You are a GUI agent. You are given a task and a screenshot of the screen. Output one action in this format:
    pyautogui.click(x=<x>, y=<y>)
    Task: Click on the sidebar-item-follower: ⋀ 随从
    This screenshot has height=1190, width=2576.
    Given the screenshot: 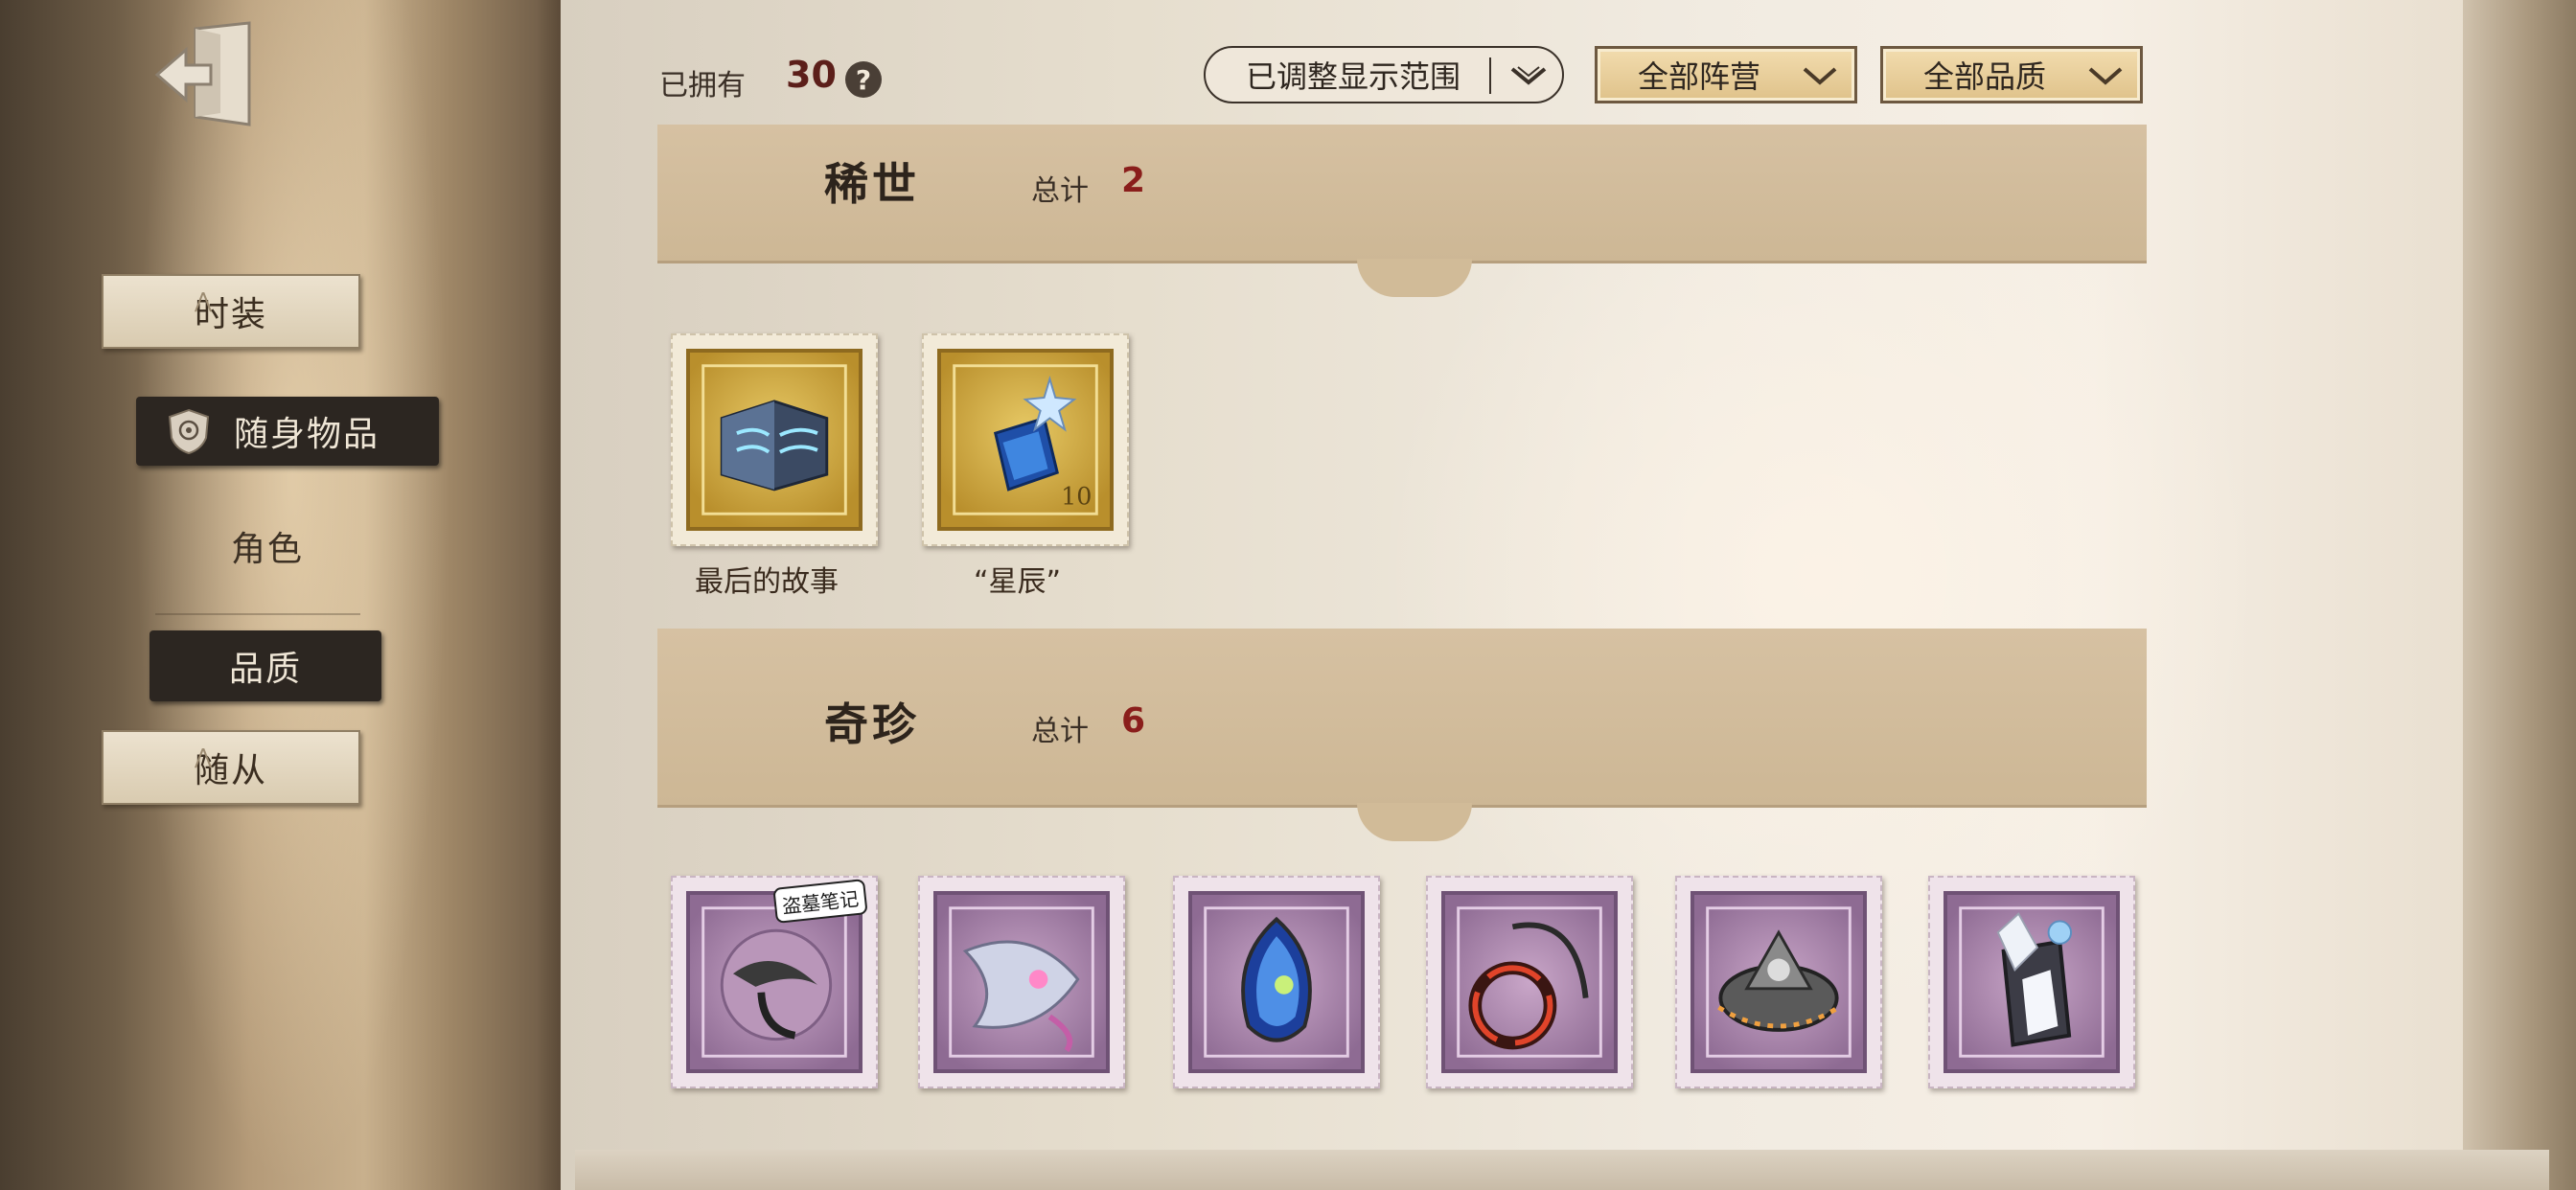 What is the action you would take?
    pyautogui.click(x=231, y=767)
    